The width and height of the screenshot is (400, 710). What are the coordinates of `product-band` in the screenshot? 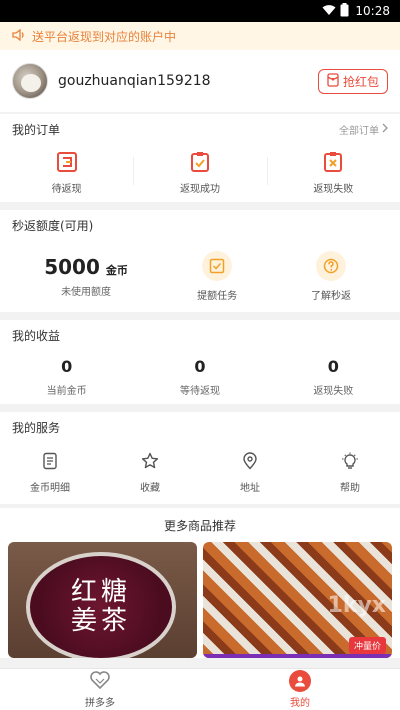 It's located at (297, 656).